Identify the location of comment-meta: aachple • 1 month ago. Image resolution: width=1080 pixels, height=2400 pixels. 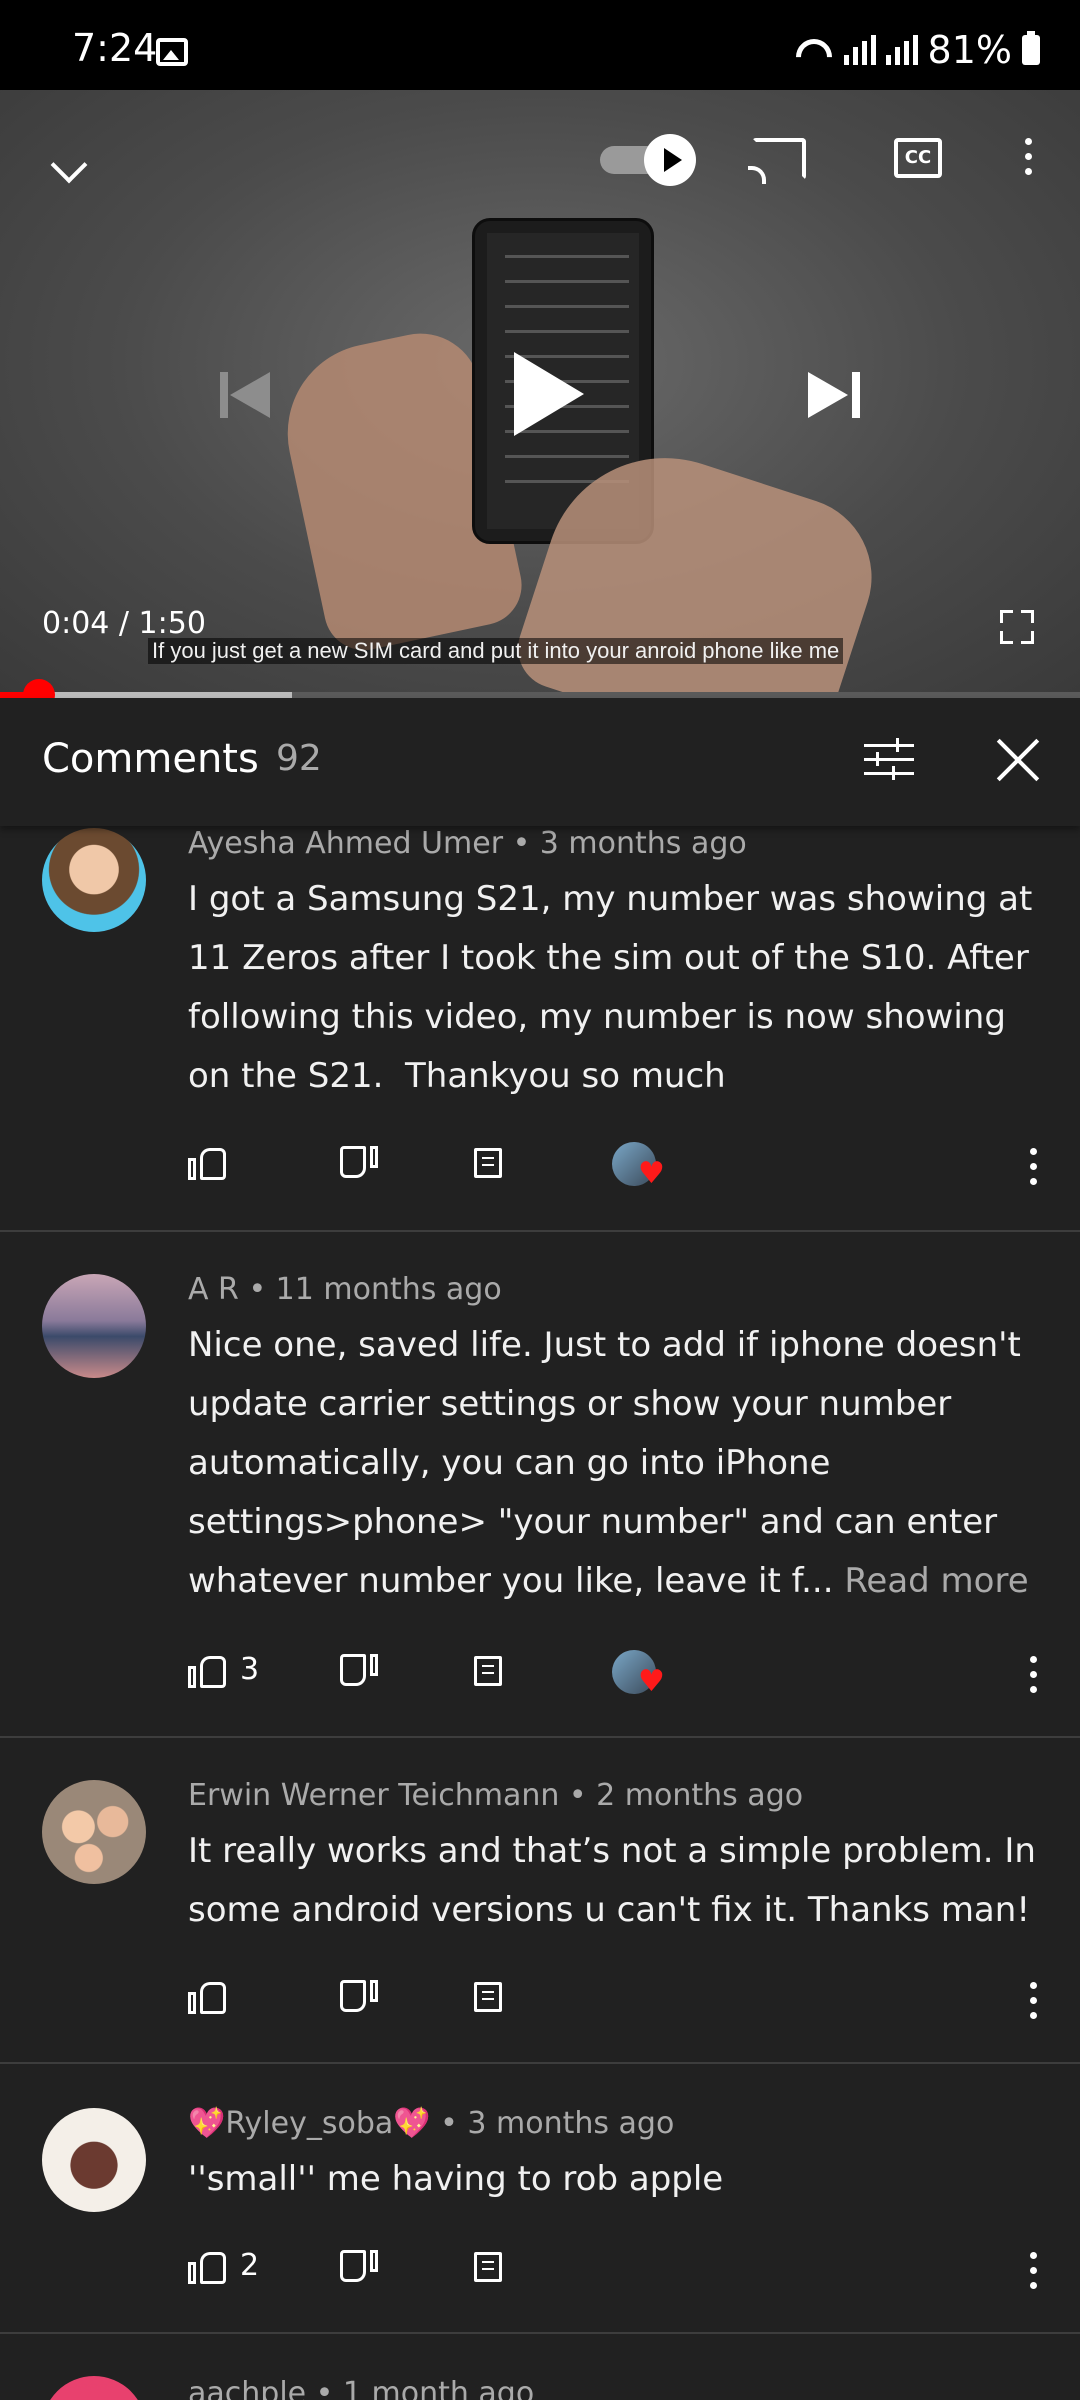
(361, 2388).